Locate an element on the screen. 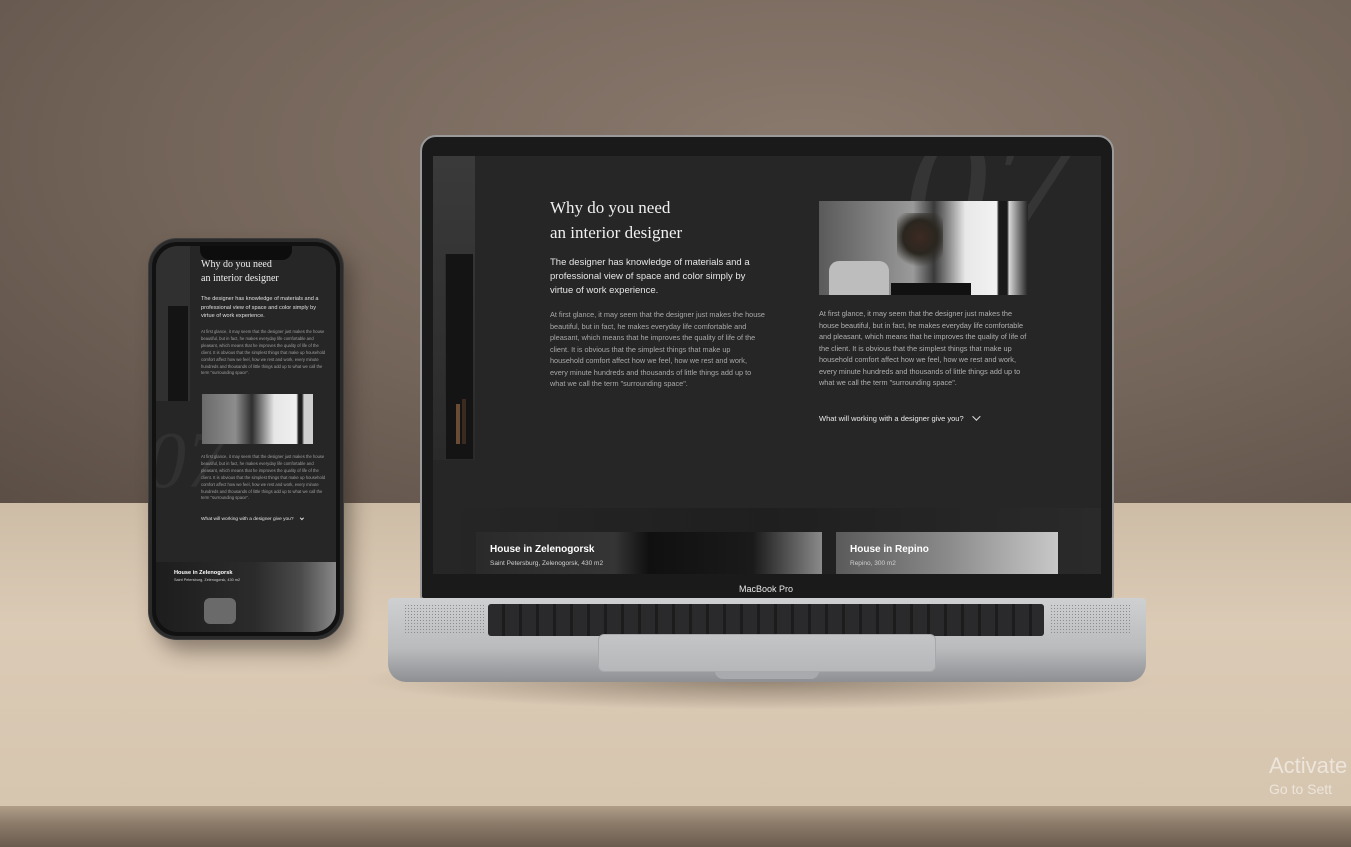  trackpad is located at coordinates (767, 653).